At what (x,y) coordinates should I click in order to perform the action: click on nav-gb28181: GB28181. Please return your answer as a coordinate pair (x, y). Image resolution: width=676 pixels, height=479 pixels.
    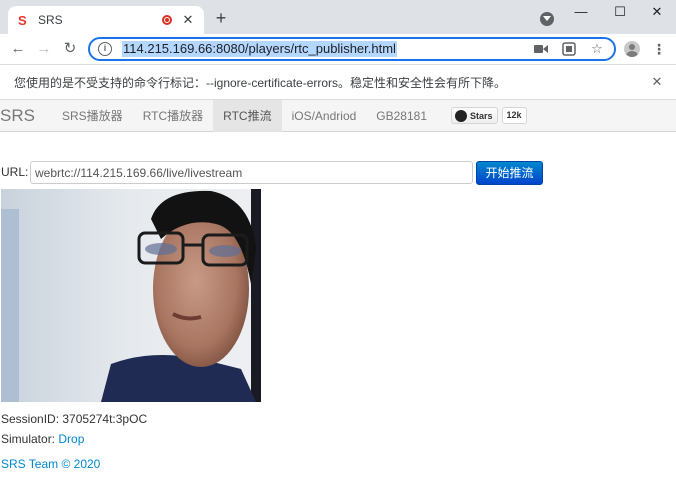
    Looking at the image, I should click on (401, 116).